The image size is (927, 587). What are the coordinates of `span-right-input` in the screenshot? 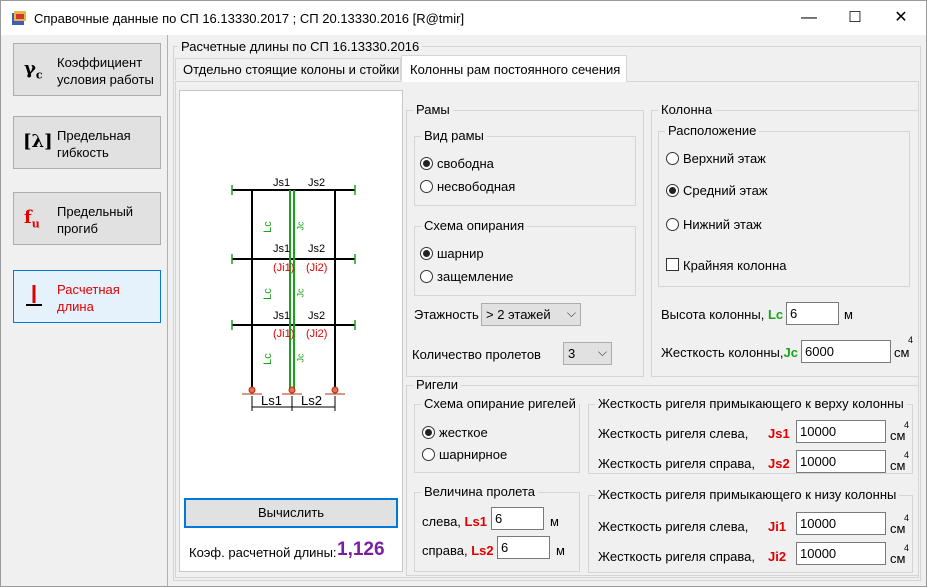 It's located at (523, 547).